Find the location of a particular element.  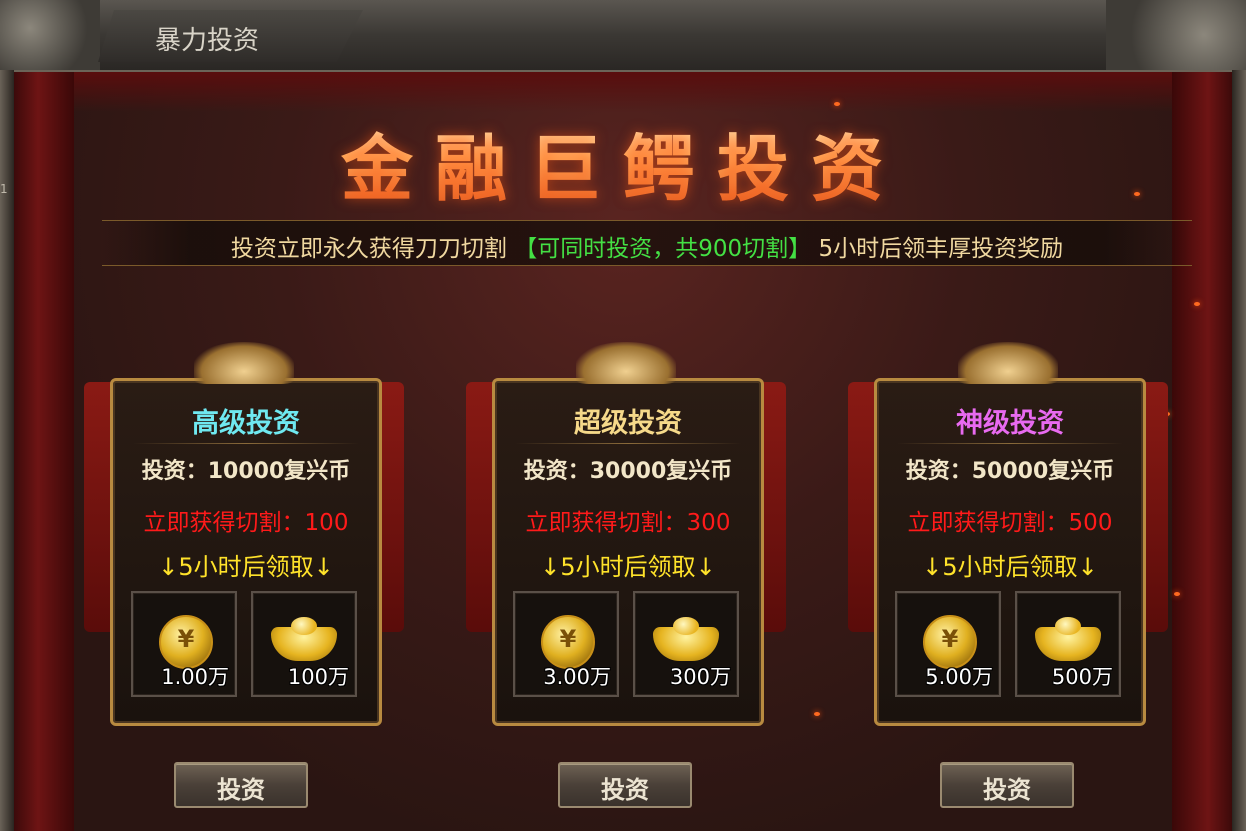

banner-text: 投资立即永久获得刀刀切割 【可同时投资，共900切割】 5小时后领丰厚投资奖励 is located at coordinates (647, 246).